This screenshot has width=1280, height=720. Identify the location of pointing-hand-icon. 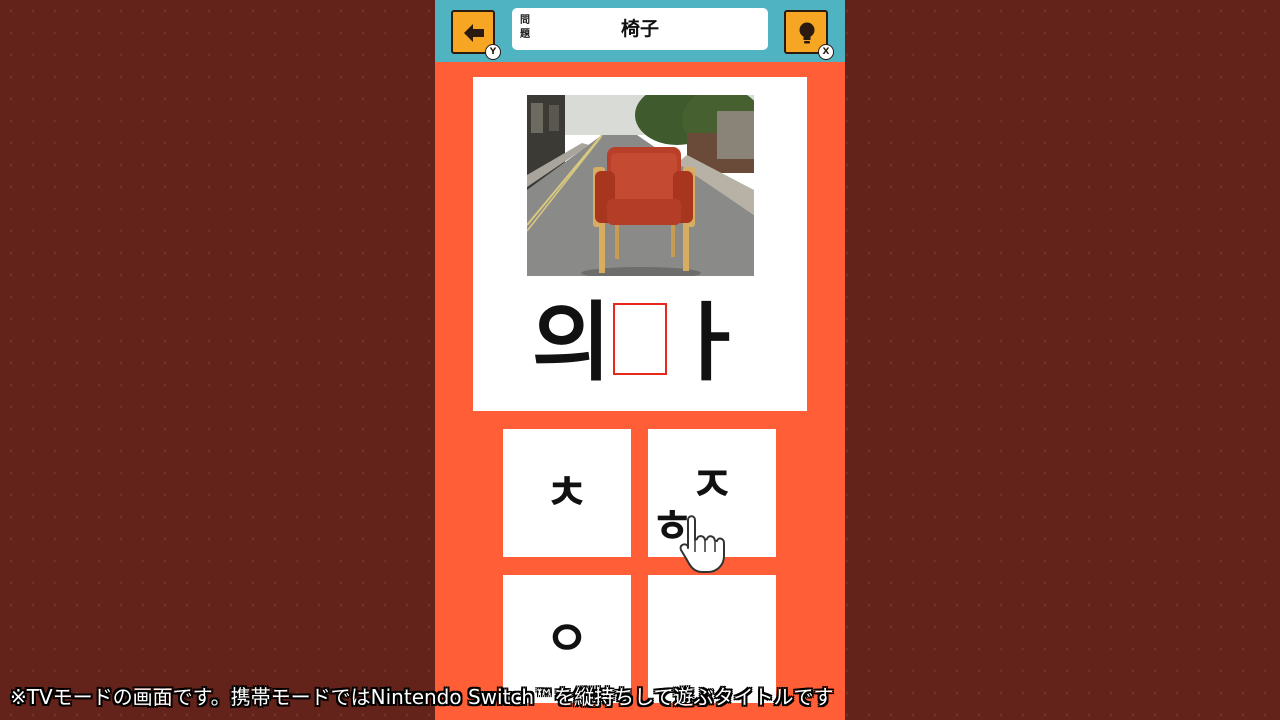
(702, 544).